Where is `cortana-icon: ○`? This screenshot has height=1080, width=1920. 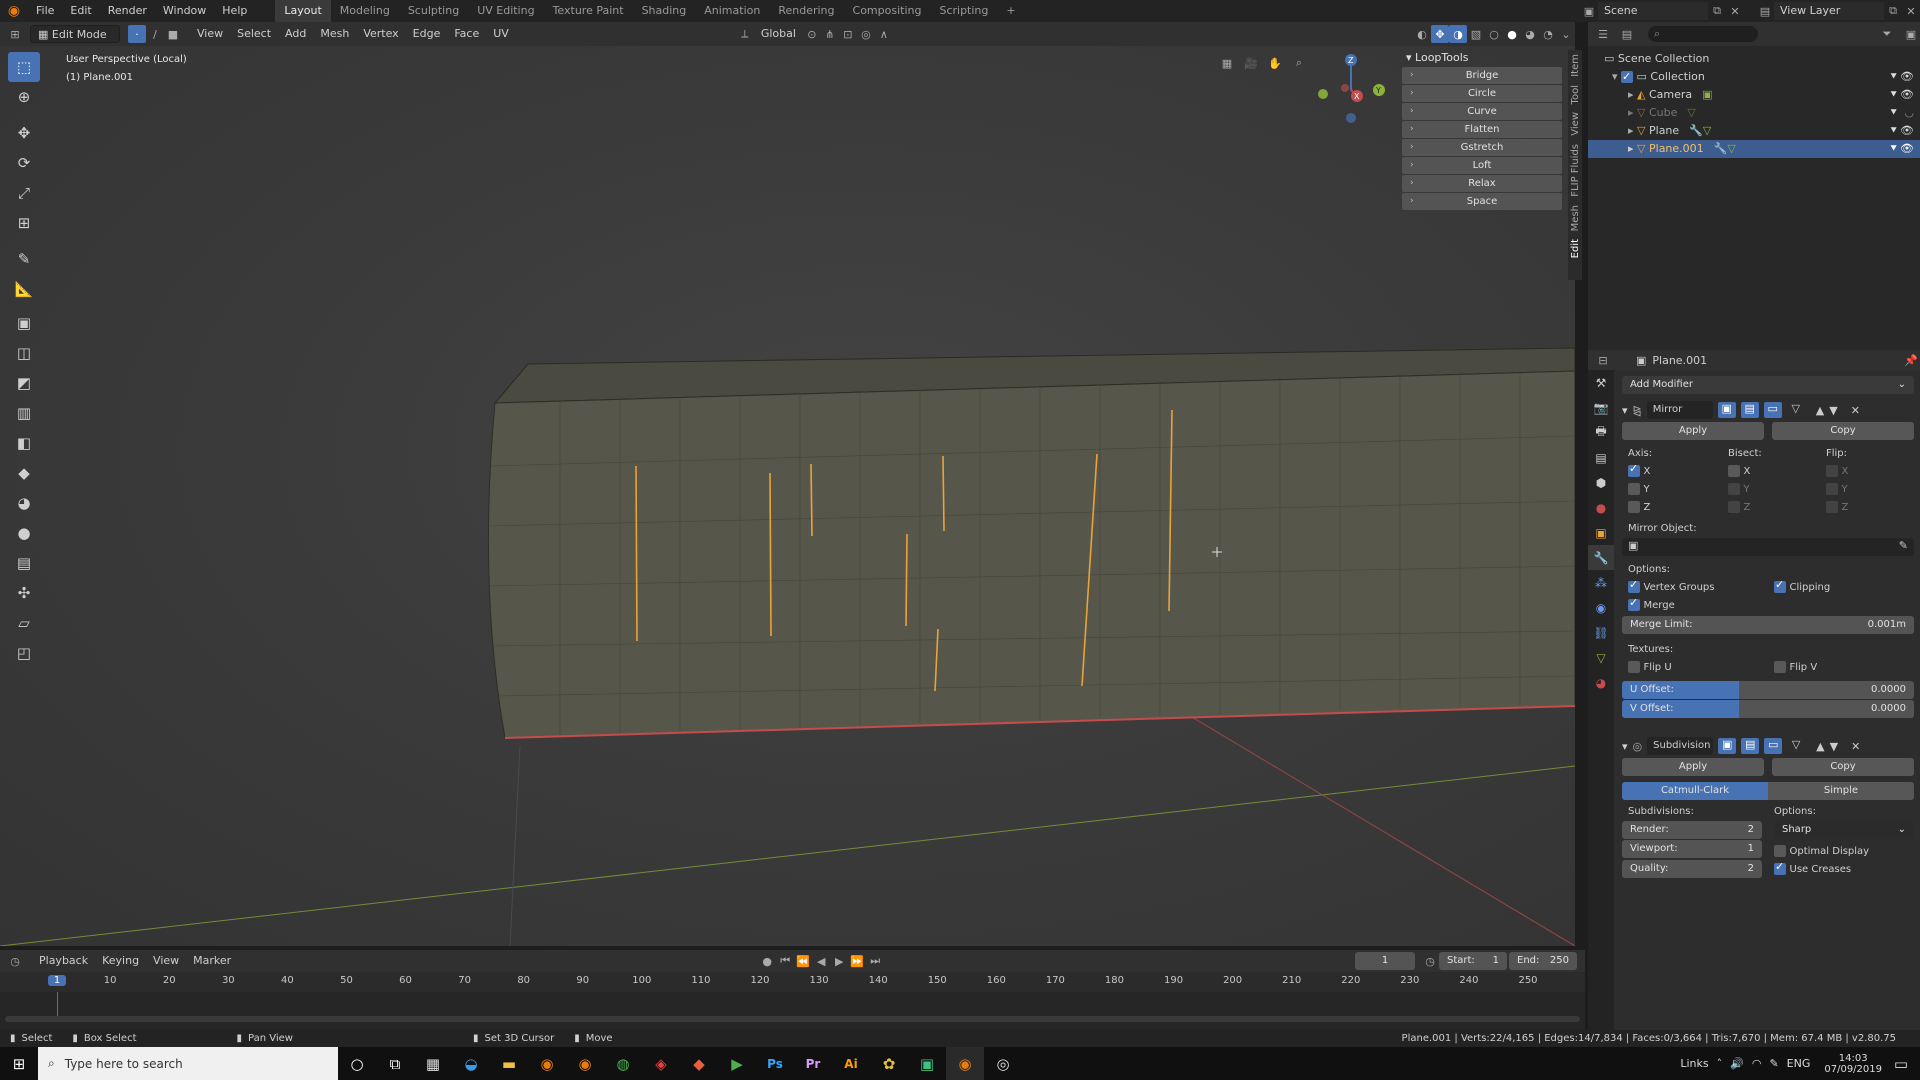
cortana-icon: ○ is located at coordinates (357, 1063).